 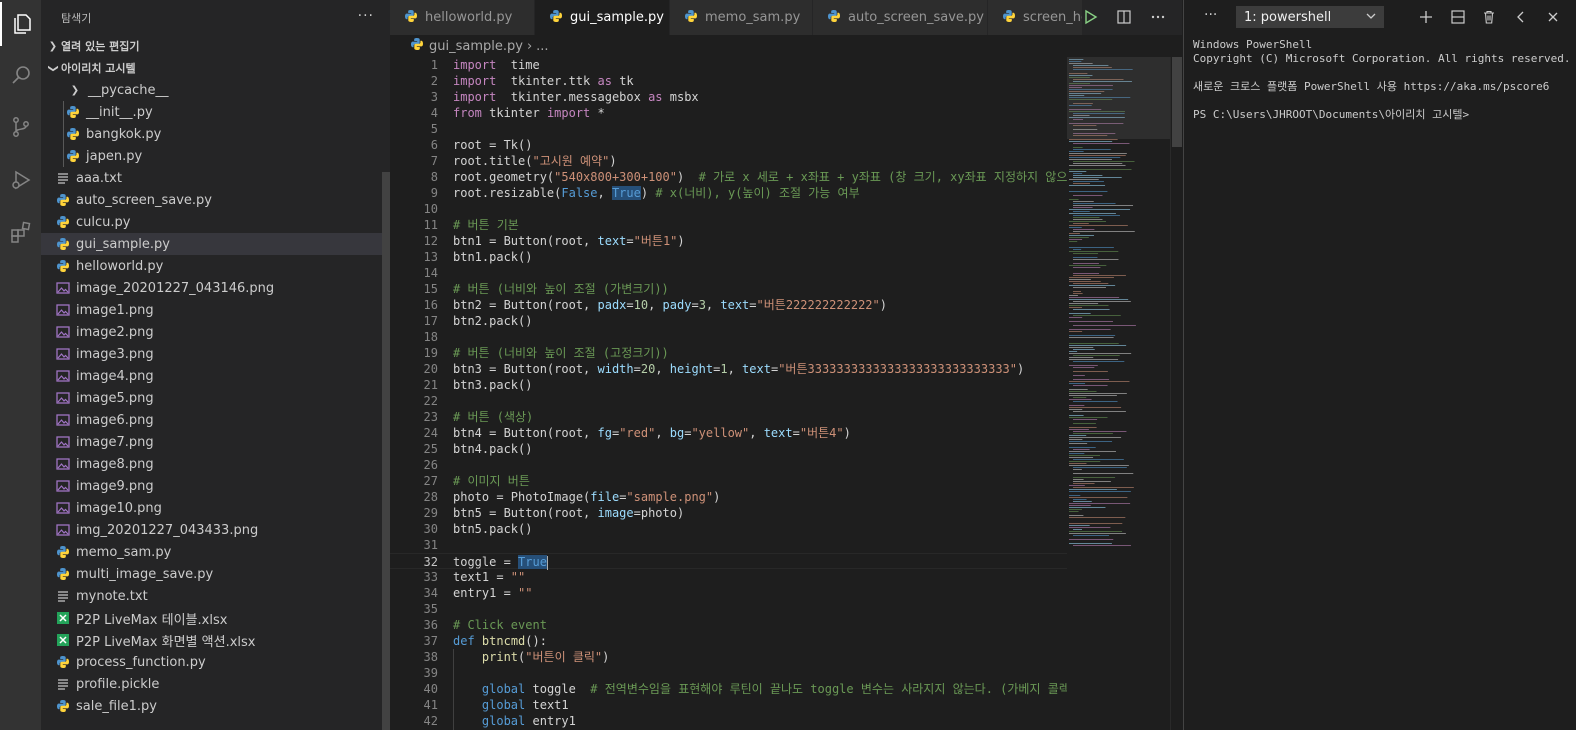 I want to click on code-line: 41 global text1, so click(x=730, y=705).